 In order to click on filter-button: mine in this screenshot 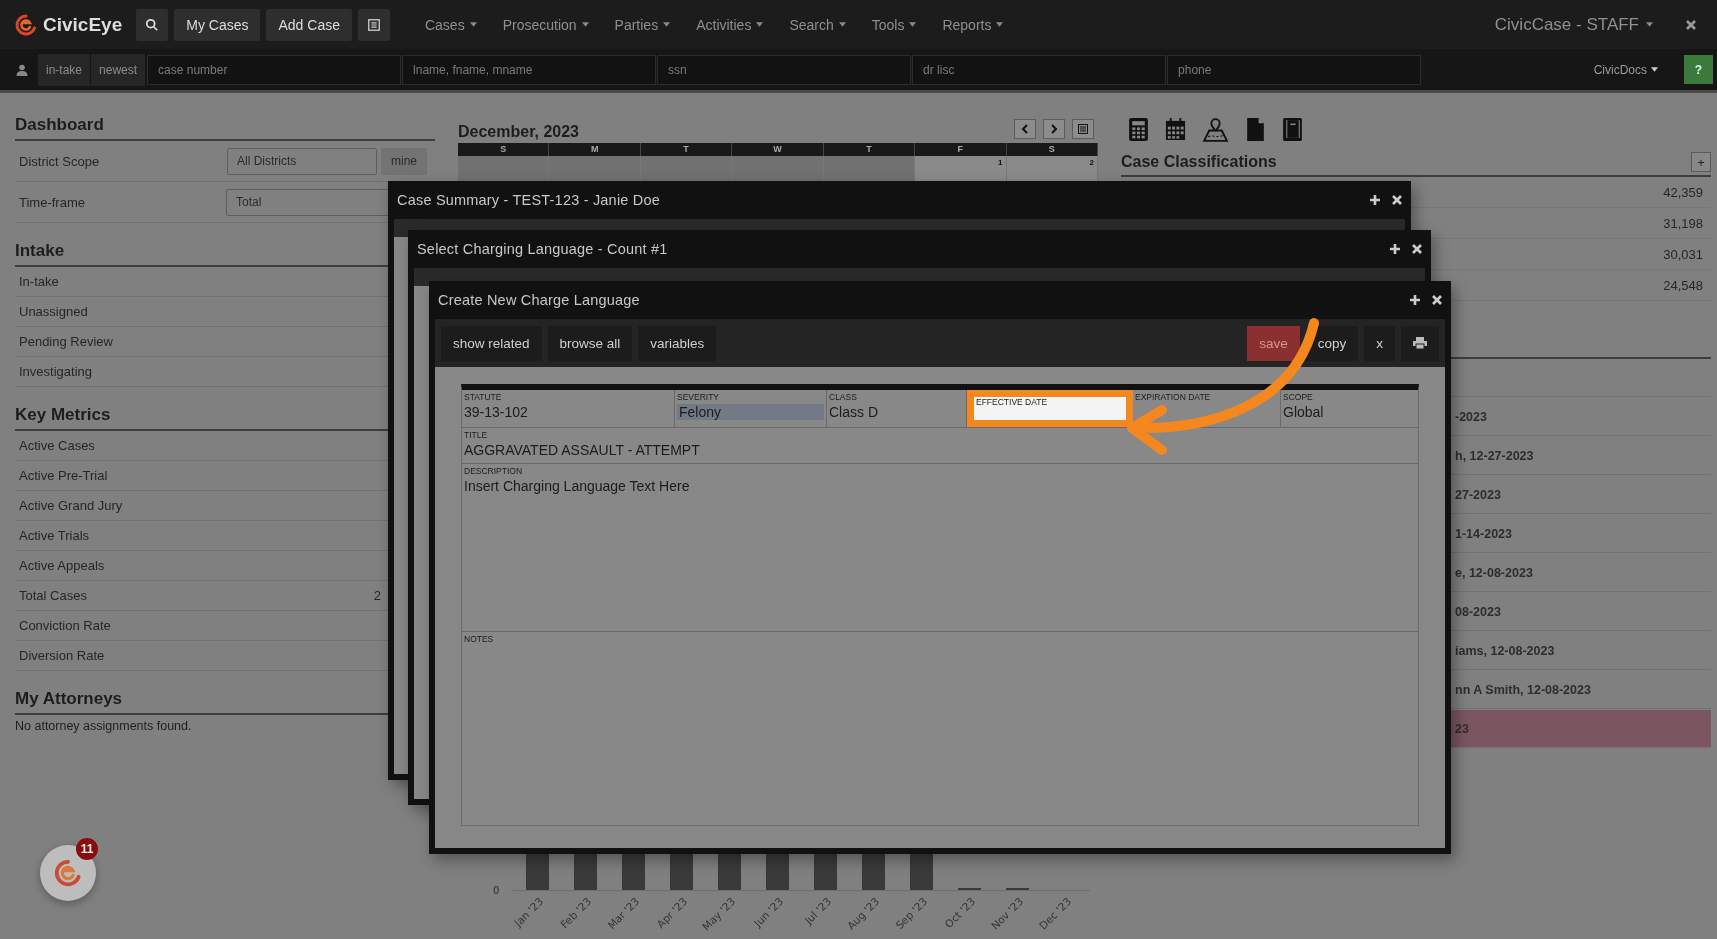, I will do `click(404, 161)`.